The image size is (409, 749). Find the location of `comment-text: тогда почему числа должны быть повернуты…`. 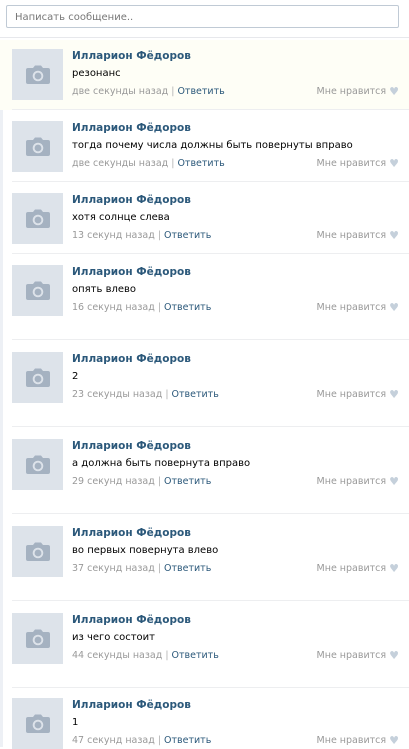

comment-text: тогда почему числа должны быть повернуты… is located at coordinates (212, 145).